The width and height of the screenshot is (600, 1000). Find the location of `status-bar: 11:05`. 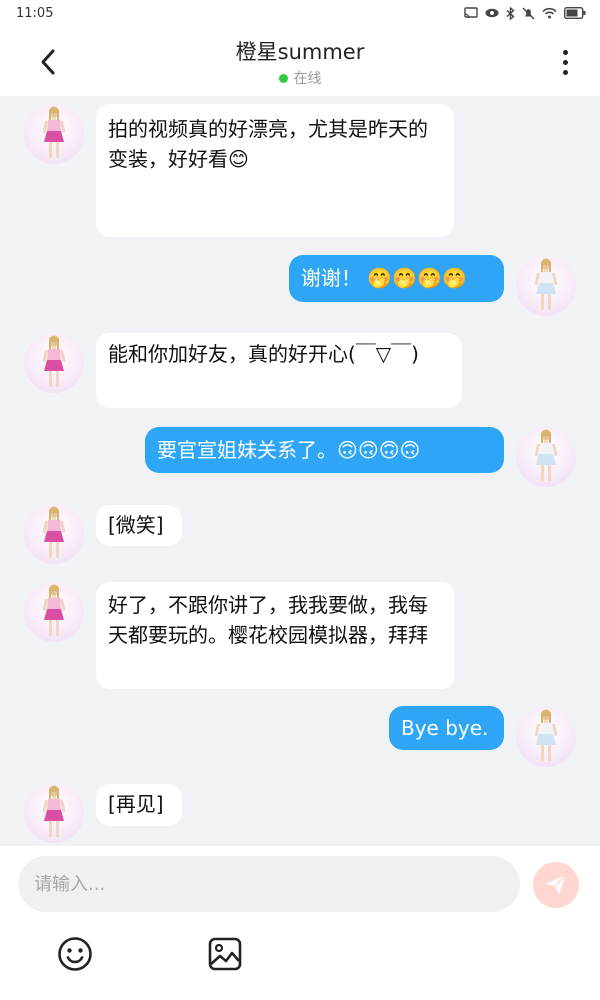

status-bar: 11:05 is located at coordinates (300, 13).